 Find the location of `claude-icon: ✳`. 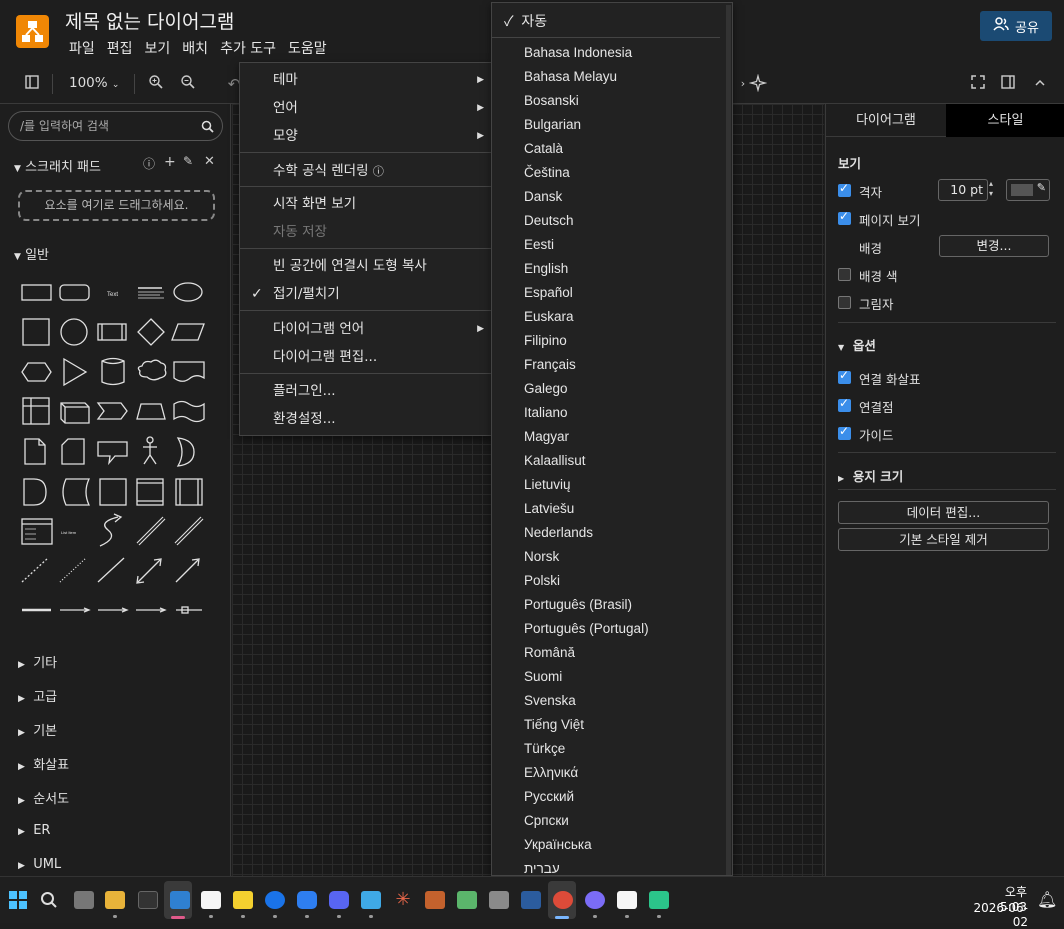

claude-icon: ✳ is located at coordinates (403, 900).